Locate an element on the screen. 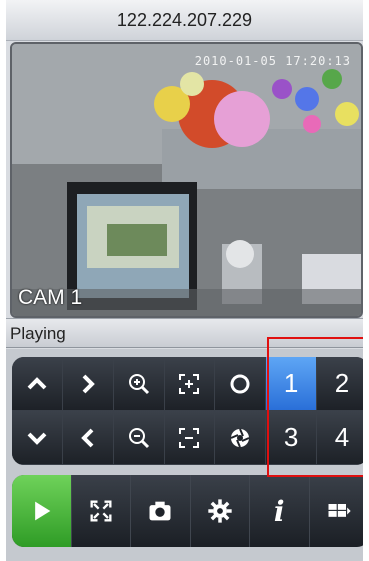  settings-button is located at coordinates (220, 511).